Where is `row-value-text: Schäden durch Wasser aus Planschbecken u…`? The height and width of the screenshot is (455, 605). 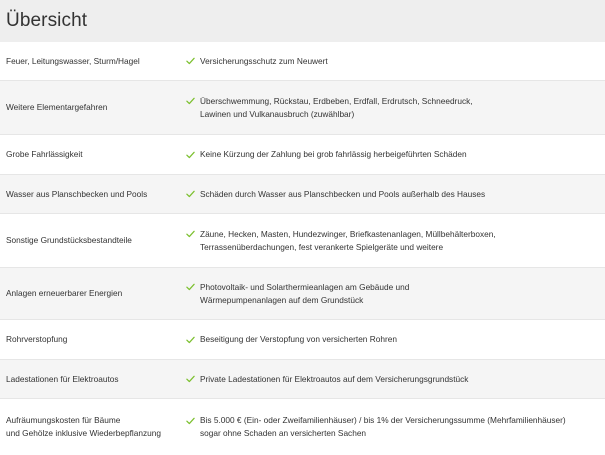 row-value-text: Schäden durch Wasser aus Planschbecken u… is located at coordinates (343, 193).